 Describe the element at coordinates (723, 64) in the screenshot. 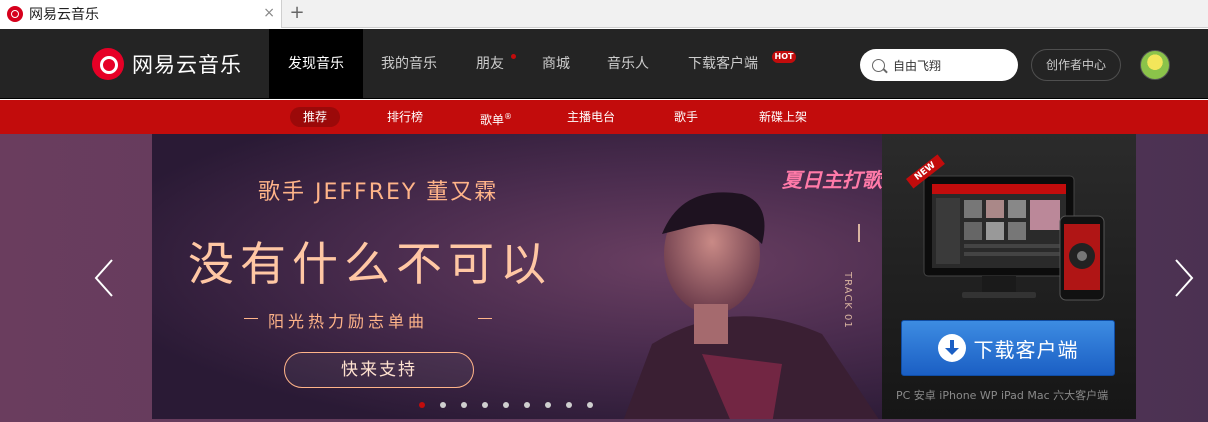

I see `nav-download-client: 下载客户端` at that location.